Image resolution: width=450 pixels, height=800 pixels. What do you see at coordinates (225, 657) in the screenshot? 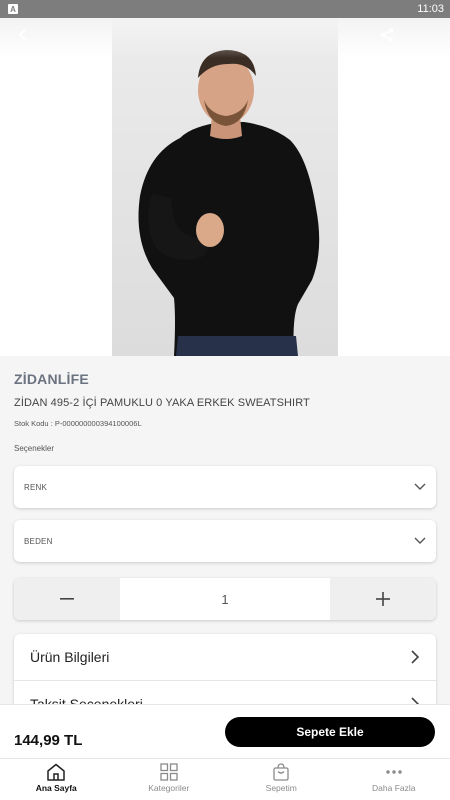
I see `section-product-info: Ürün Bilgileri` at bounding box center [225, 657].